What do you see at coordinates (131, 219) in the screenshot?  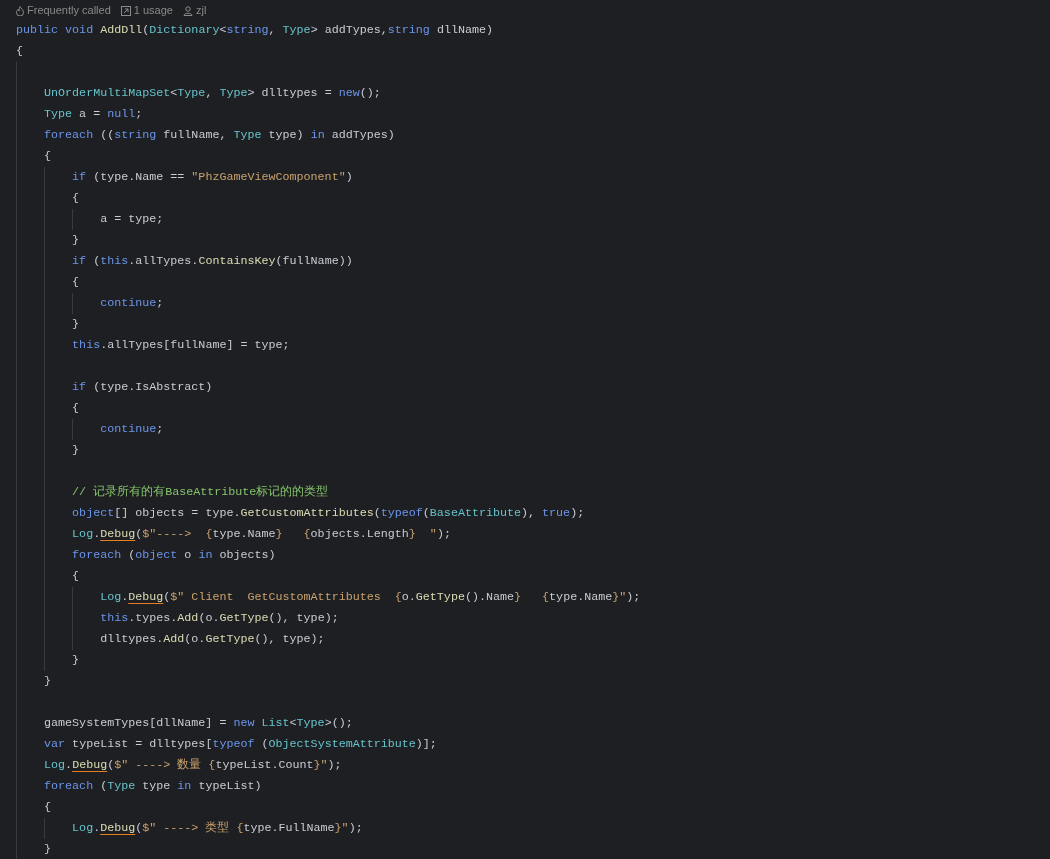 I see `code-line: a = type;` at bounding box center [131, 219].